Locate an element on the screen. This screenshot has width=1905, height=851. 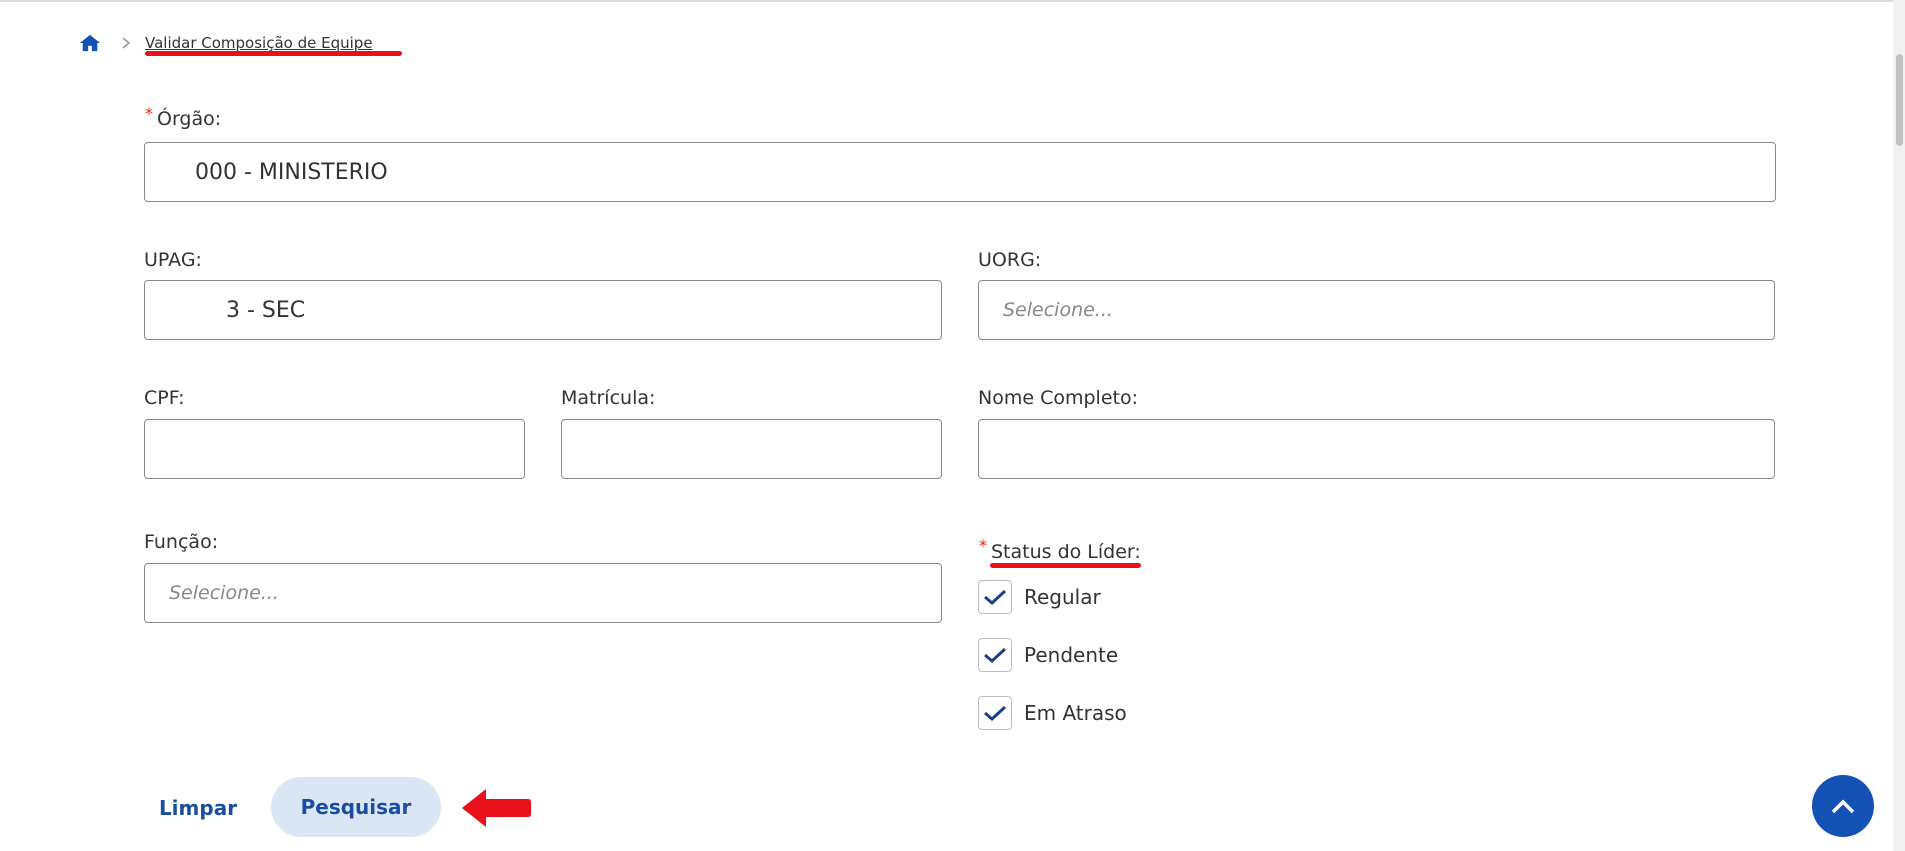
cpf-input is located at coordinates (334, 449).